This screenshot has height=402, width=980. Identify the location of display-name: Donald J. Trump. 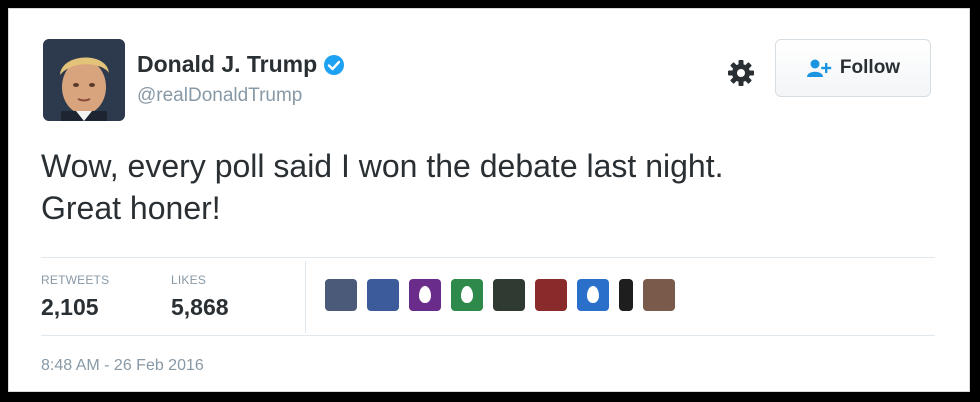
(227, 64).